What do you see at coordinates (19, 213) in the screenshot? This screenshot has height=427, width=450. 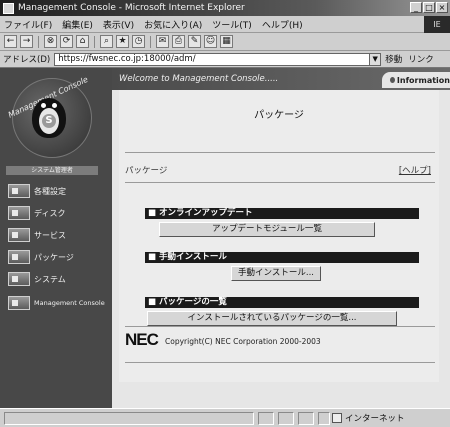 I see `disk-icon` at bounding box center [19, 213].